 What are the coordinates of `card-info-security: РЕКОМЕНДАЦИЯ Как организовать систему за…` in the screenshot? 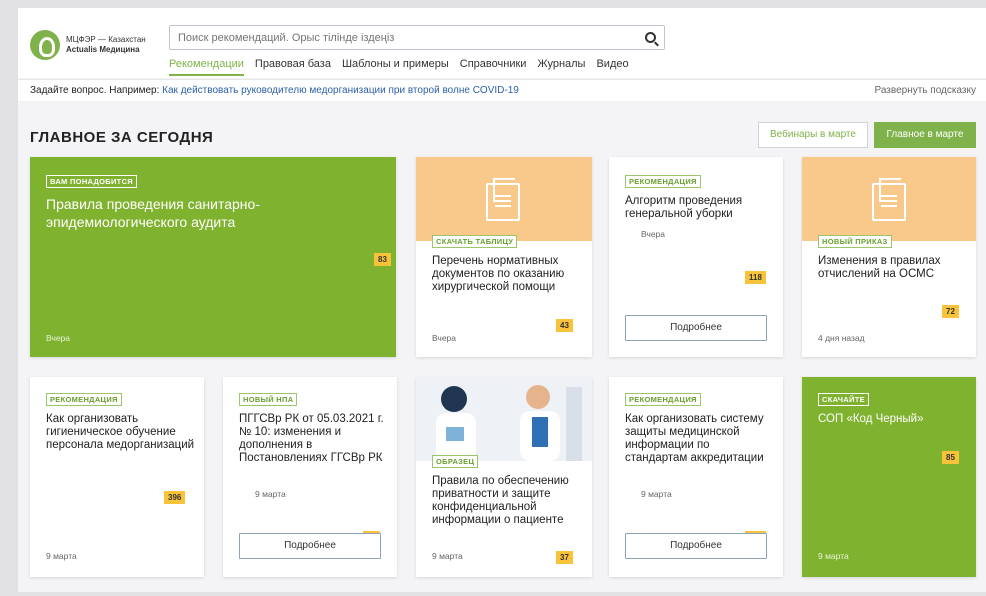 It's located at (696, 477).